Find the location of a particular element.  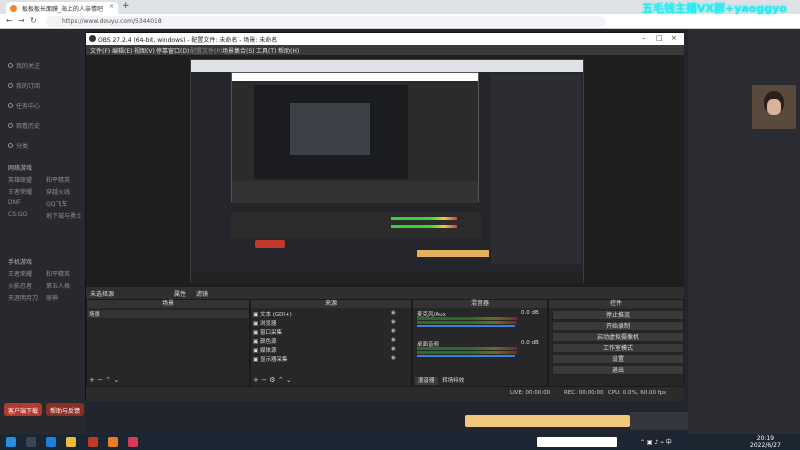

source-item: ▣ 文本 (GDI+) ◉ is located at coordinates (324, 314).